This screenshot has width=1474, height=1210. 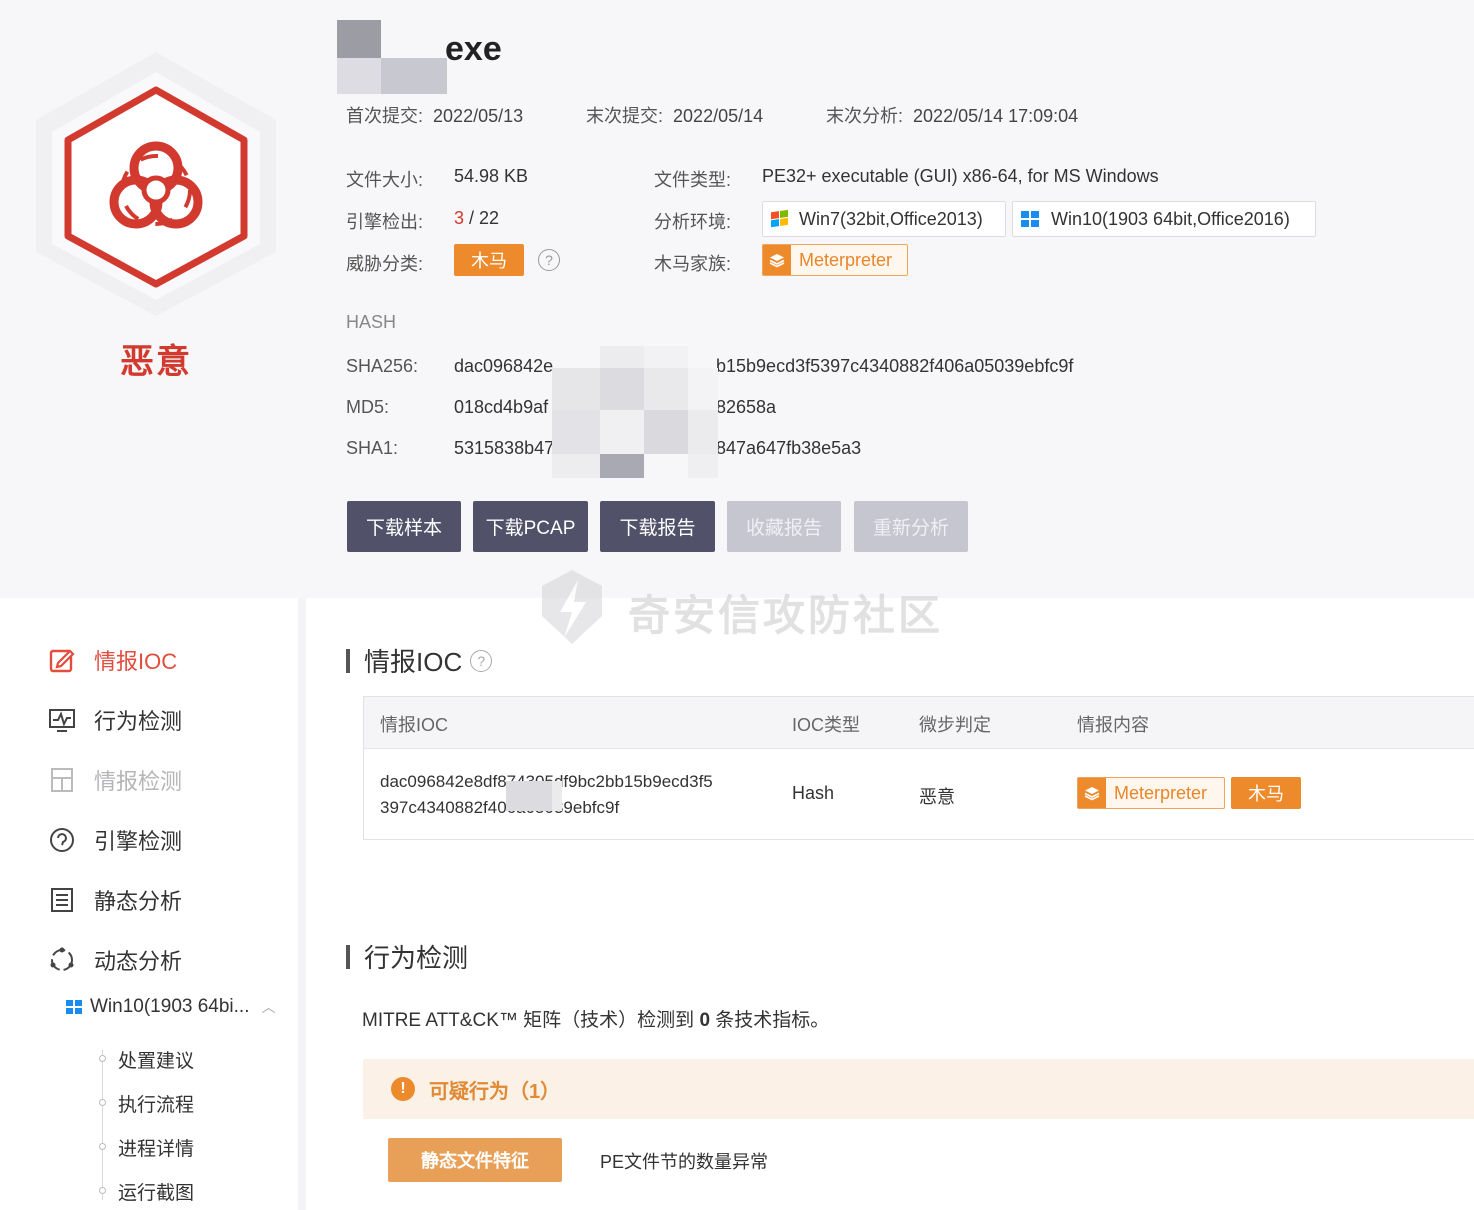 What do you see at coordinates (918, 1089) in the screenshot?
I see `suspicious-behavior-bar: ! 可疑行为（1）` at bounding box center [918, 1089].